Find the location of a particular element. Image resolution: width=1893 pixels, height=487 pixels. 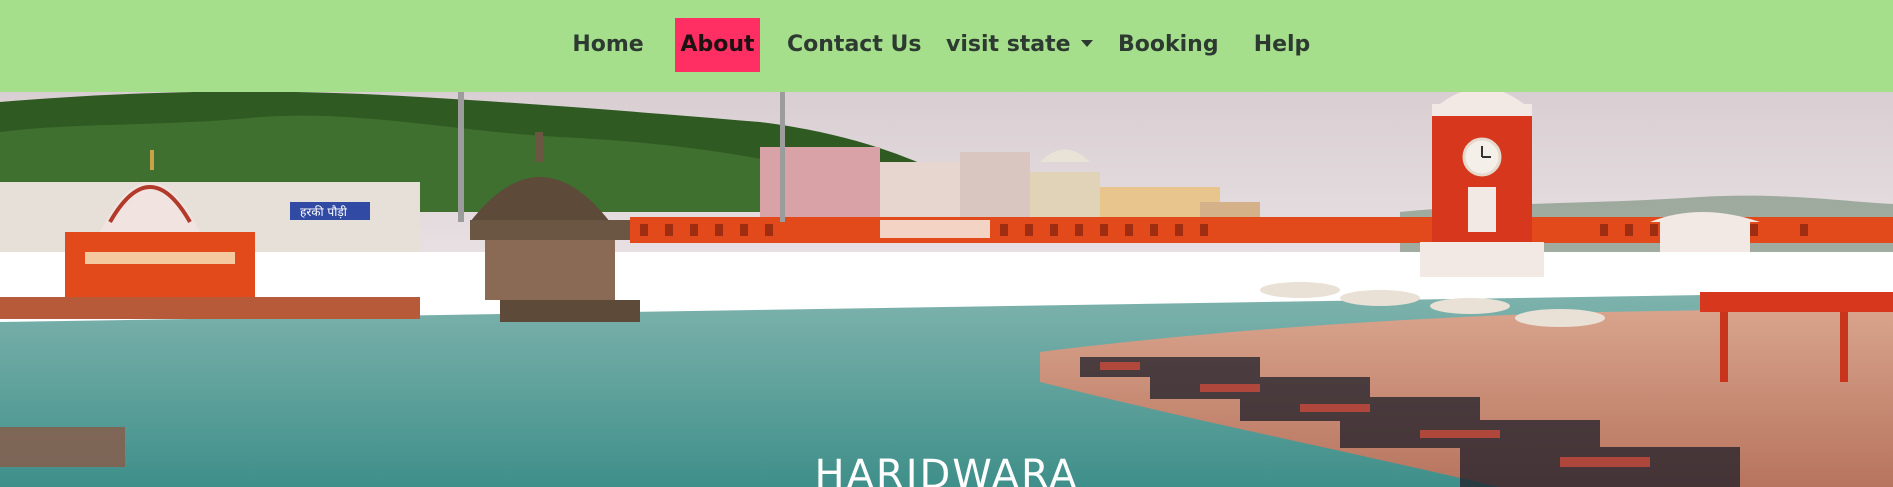

nav-booking: Booking is located at coordinates (1168, 45).